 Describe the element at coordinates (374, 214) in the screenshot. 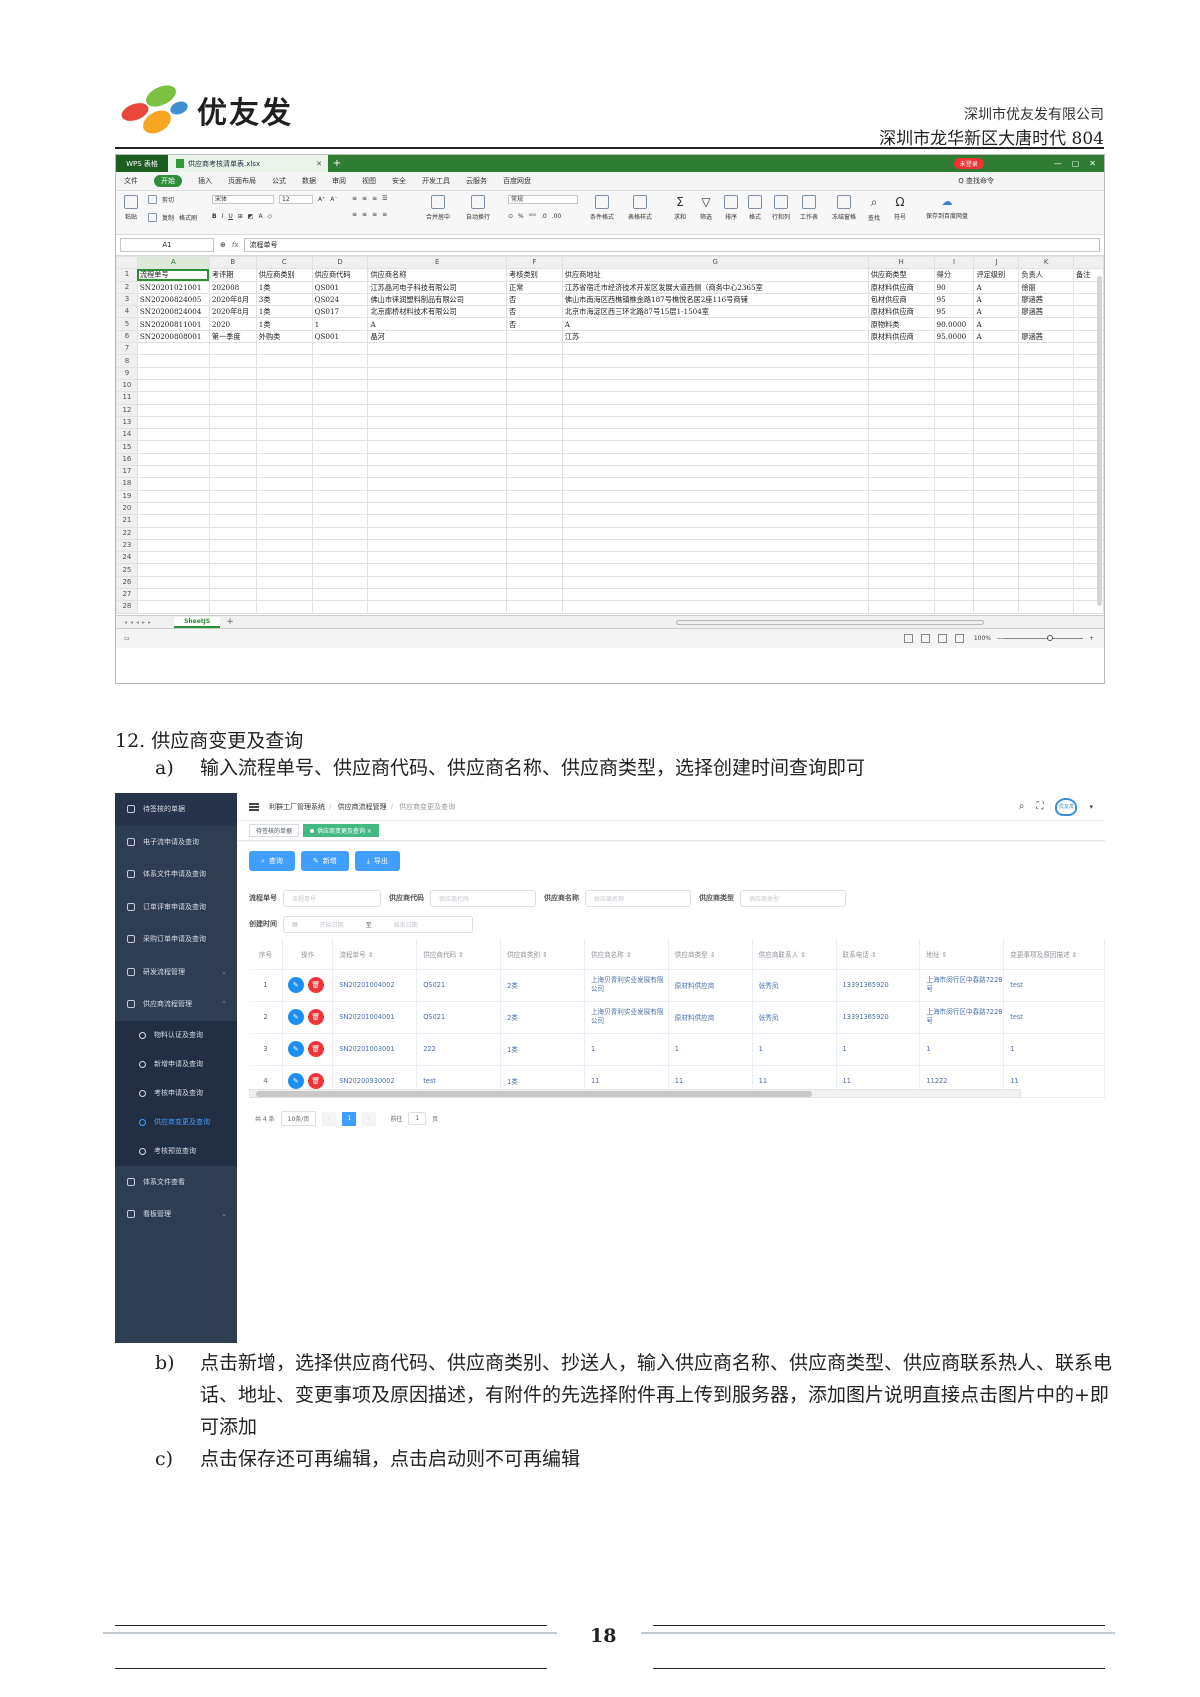

I see `align-right-icon: ≡` at that location.